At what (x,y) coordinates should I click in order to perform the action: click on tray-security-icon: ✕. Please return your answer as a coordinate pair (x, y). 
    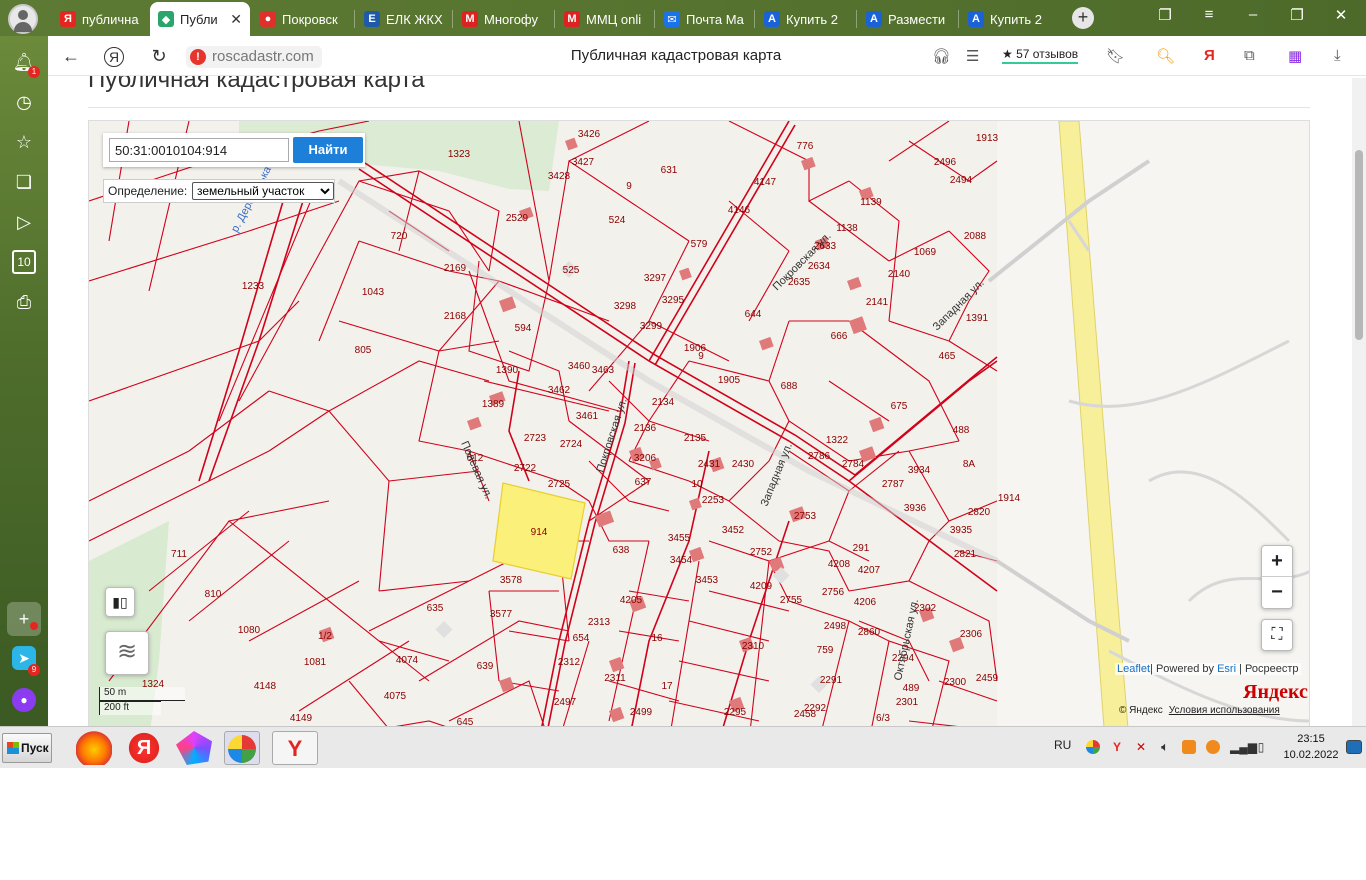
    Looking at the image, I should click on (1141, 747).